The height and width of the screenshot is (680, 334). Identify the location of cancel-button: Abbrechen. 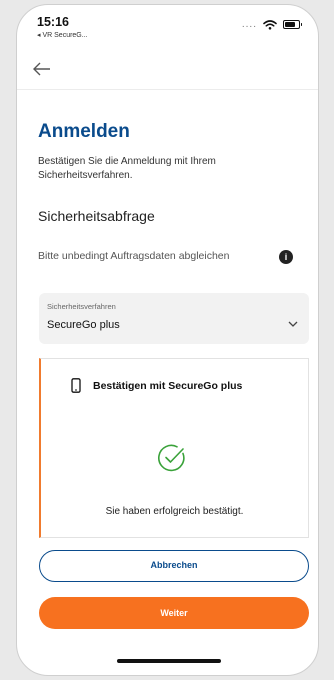
(174, 566).